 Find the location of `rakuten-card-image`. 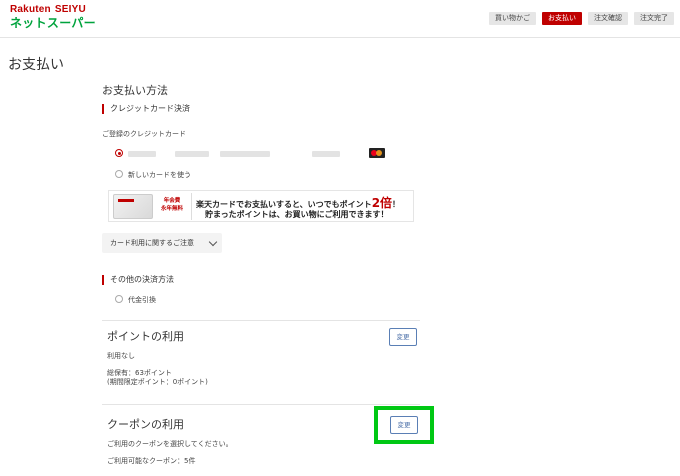

rakuten-card-image is located at coordinates (133, 206).